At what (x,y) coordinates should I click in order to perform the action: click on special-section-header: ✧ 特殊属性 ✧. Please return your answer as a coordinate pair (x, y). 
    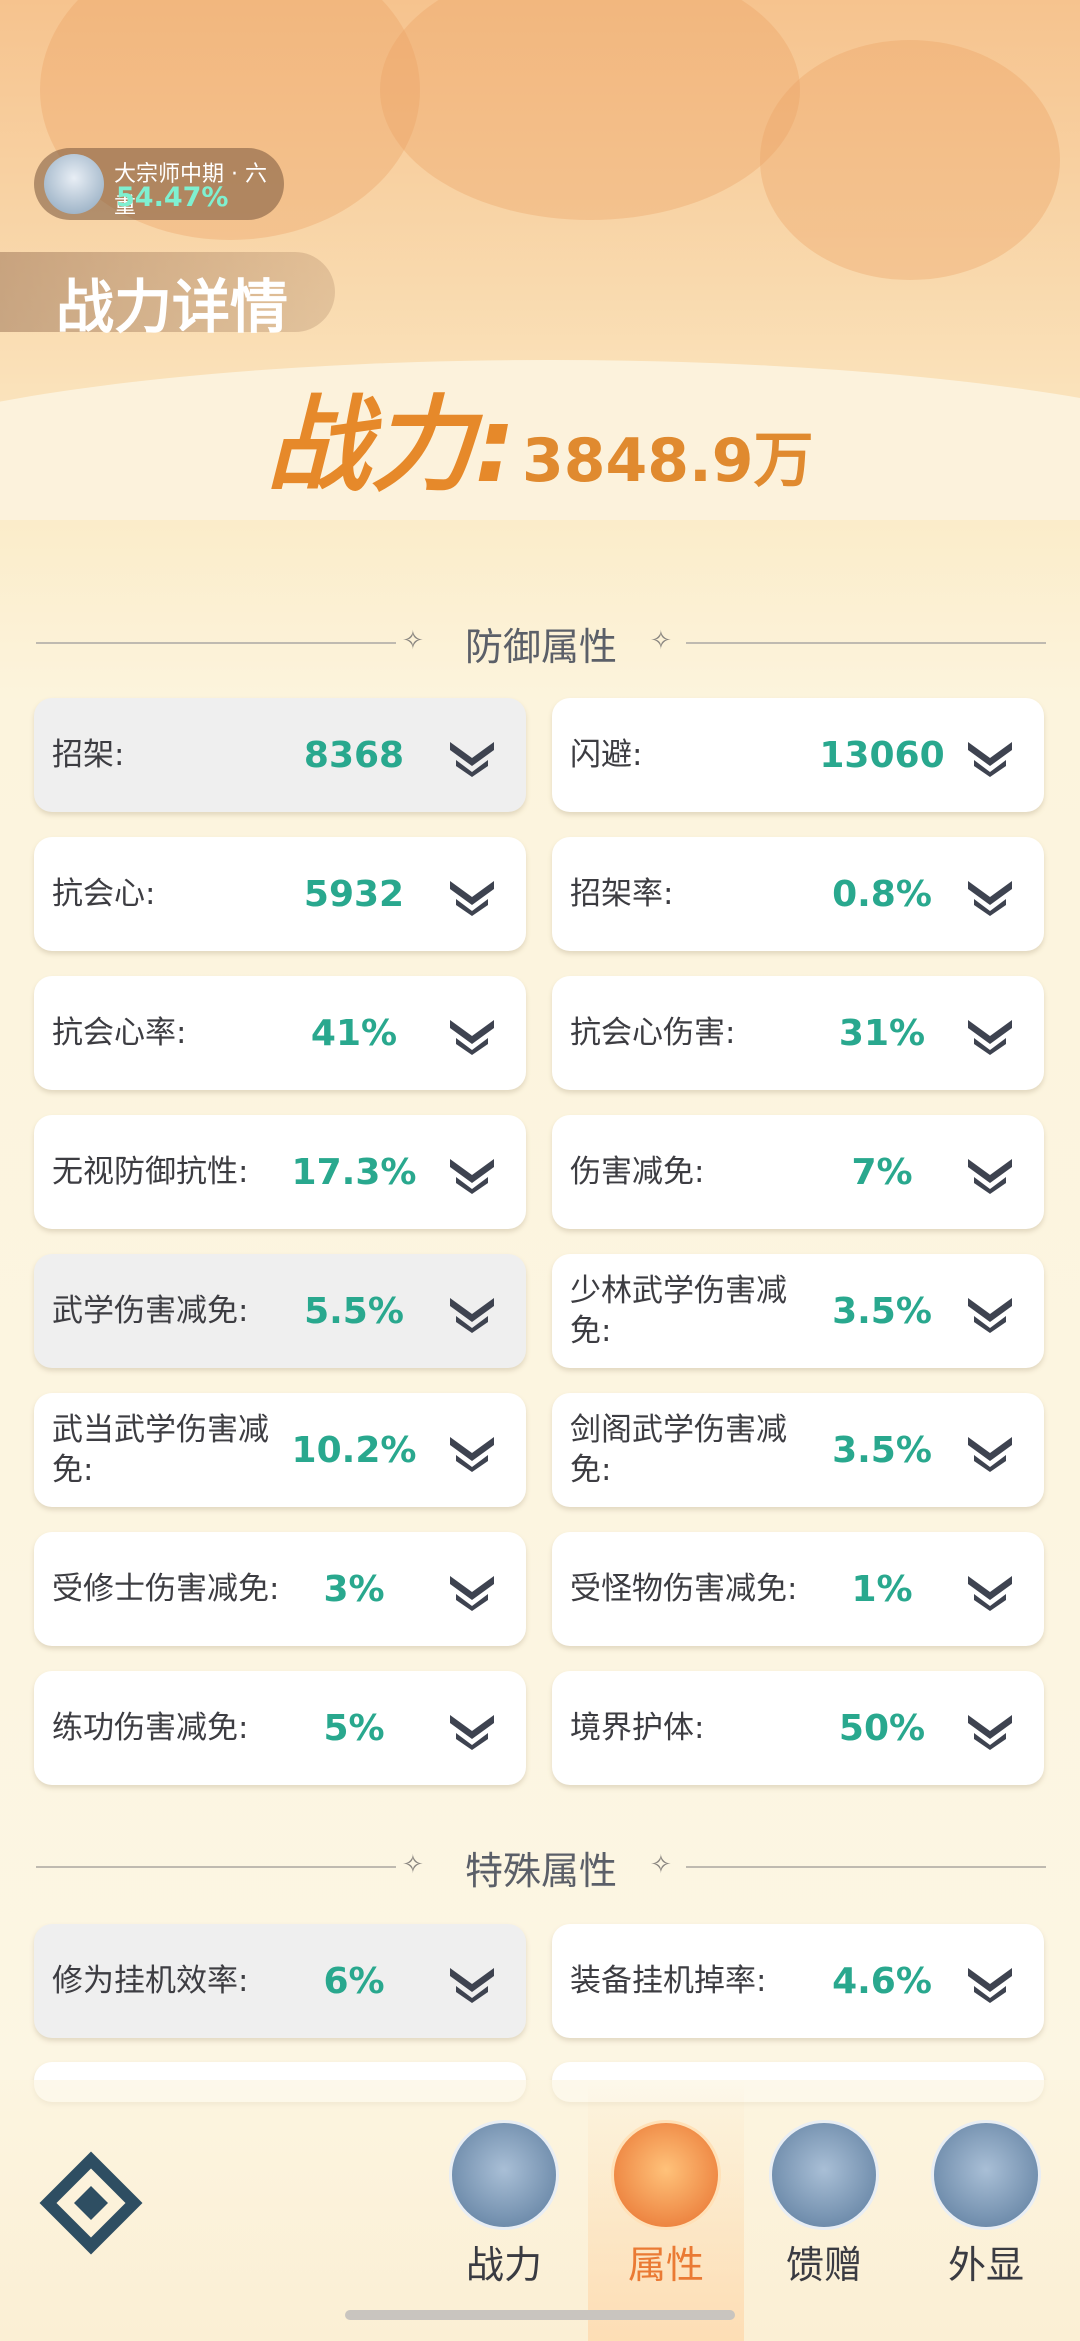
    Looking at the image, I should click on (541, 1866).